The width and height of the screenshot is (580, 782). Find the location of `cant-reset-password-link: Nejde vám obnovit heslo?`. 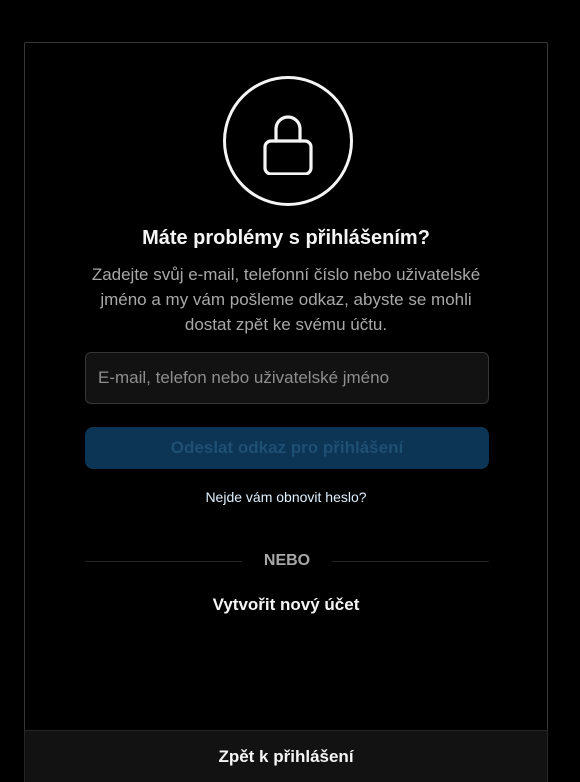

cant-reset-password-link: Nejde vám obnovit heslo? is located at coordinates (286, 497).